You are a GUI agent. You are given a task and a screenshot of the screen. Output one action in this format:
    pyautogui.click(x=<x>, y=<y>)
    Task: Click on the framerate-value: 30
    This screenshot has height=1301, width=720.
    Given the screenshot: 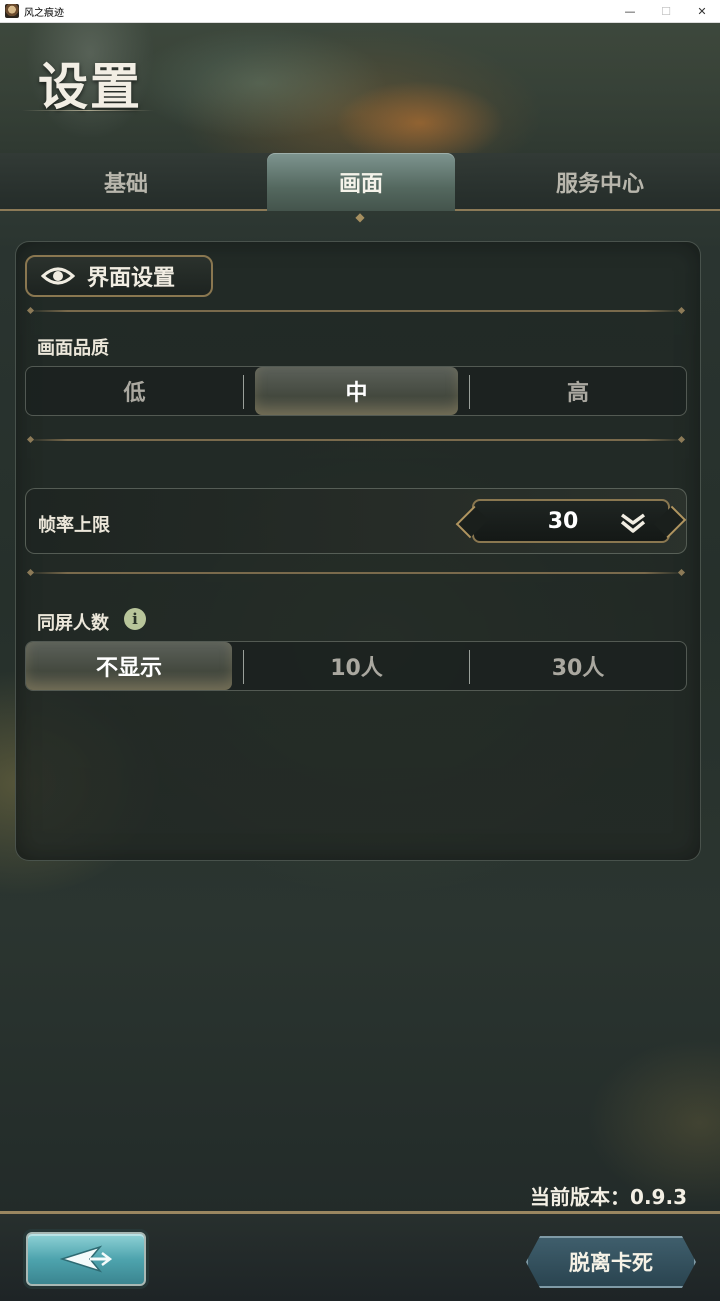 What is the action you would take?
    pyautogui.click(x=563, y=521)
    